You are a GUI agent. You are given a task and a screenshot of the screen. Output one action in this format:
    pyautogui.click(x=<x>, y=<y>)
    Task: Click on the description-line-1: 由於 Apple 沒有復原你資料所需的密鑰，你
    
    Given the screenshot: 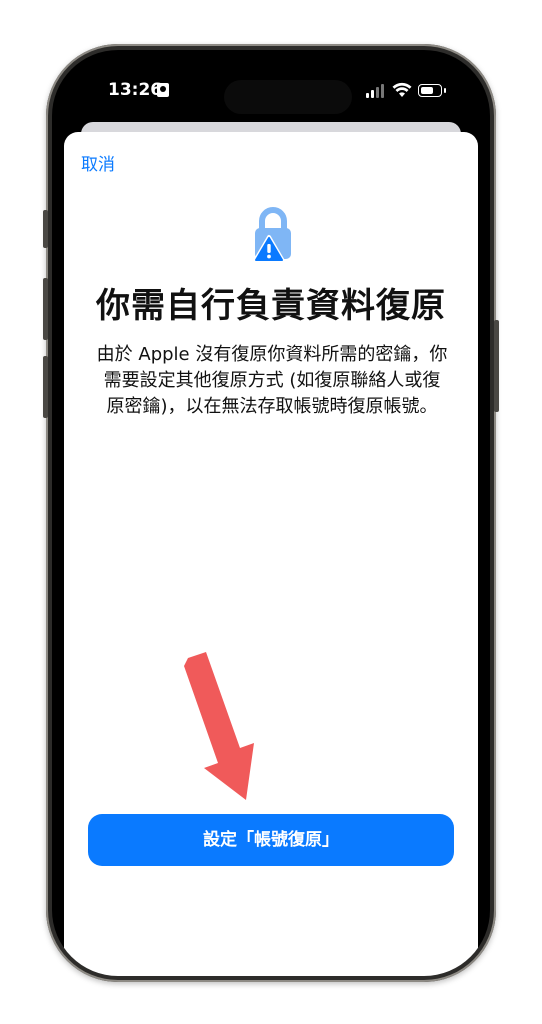 What is the action you would take?
    pyautogui.click(x=272, y=354)
    